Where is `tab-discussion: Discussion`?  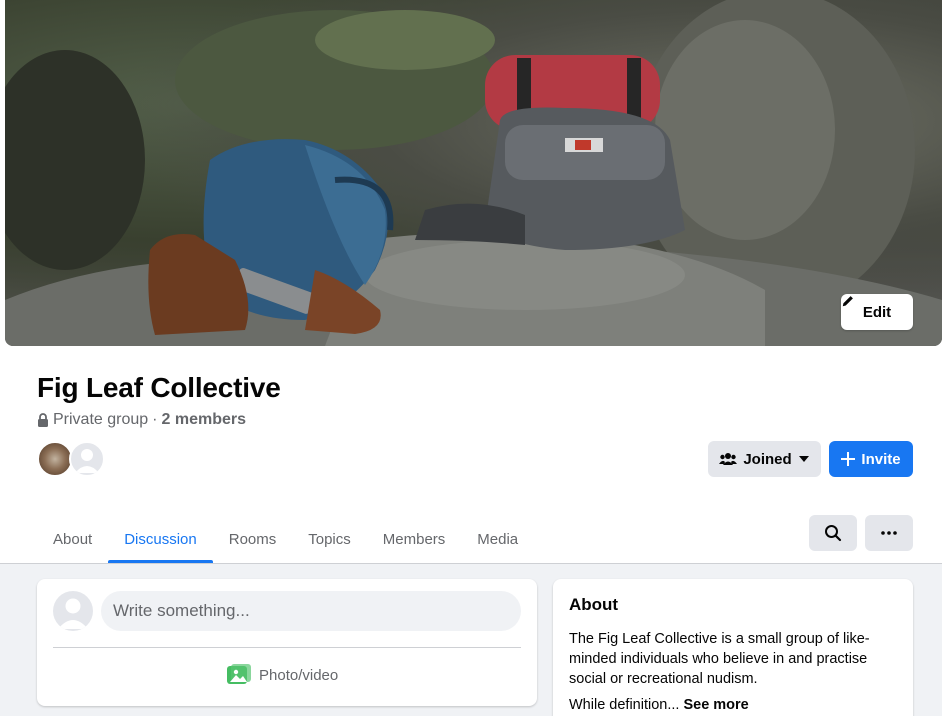
tab-discussion: Discussion is located at coordinates (160, 539).